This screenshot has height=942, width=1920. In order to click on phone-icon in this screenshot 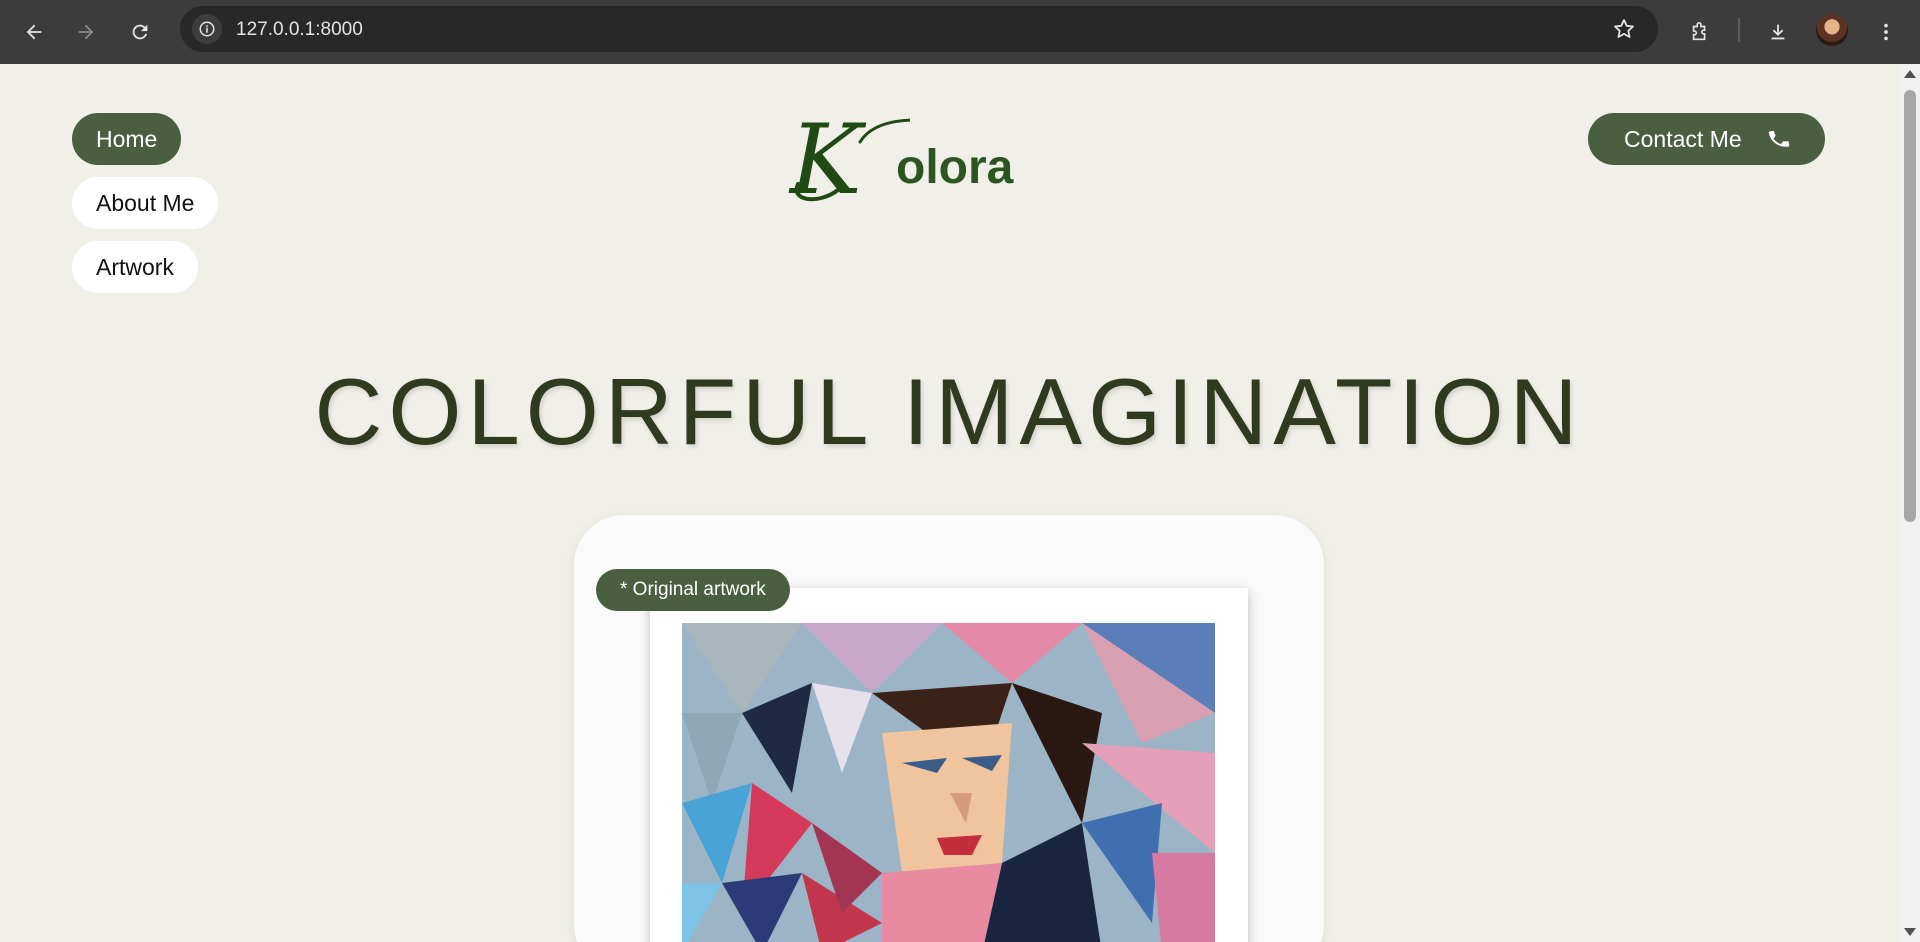, I will do `click(1779, 138)`.